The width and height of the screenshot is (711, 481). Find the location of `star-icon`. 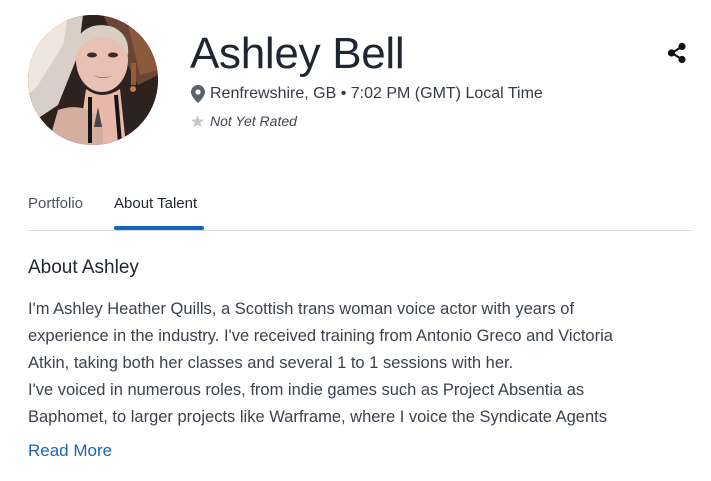

star-icon is located at coordinates (197, 120).